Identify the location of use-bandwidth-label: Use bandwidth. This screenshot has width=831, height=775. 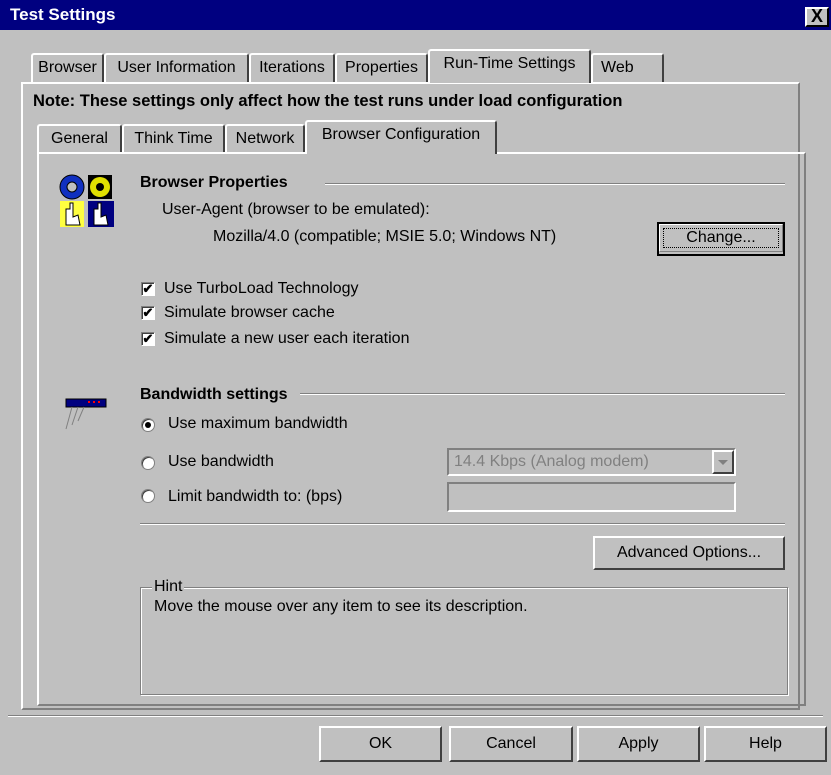
(221, 462).